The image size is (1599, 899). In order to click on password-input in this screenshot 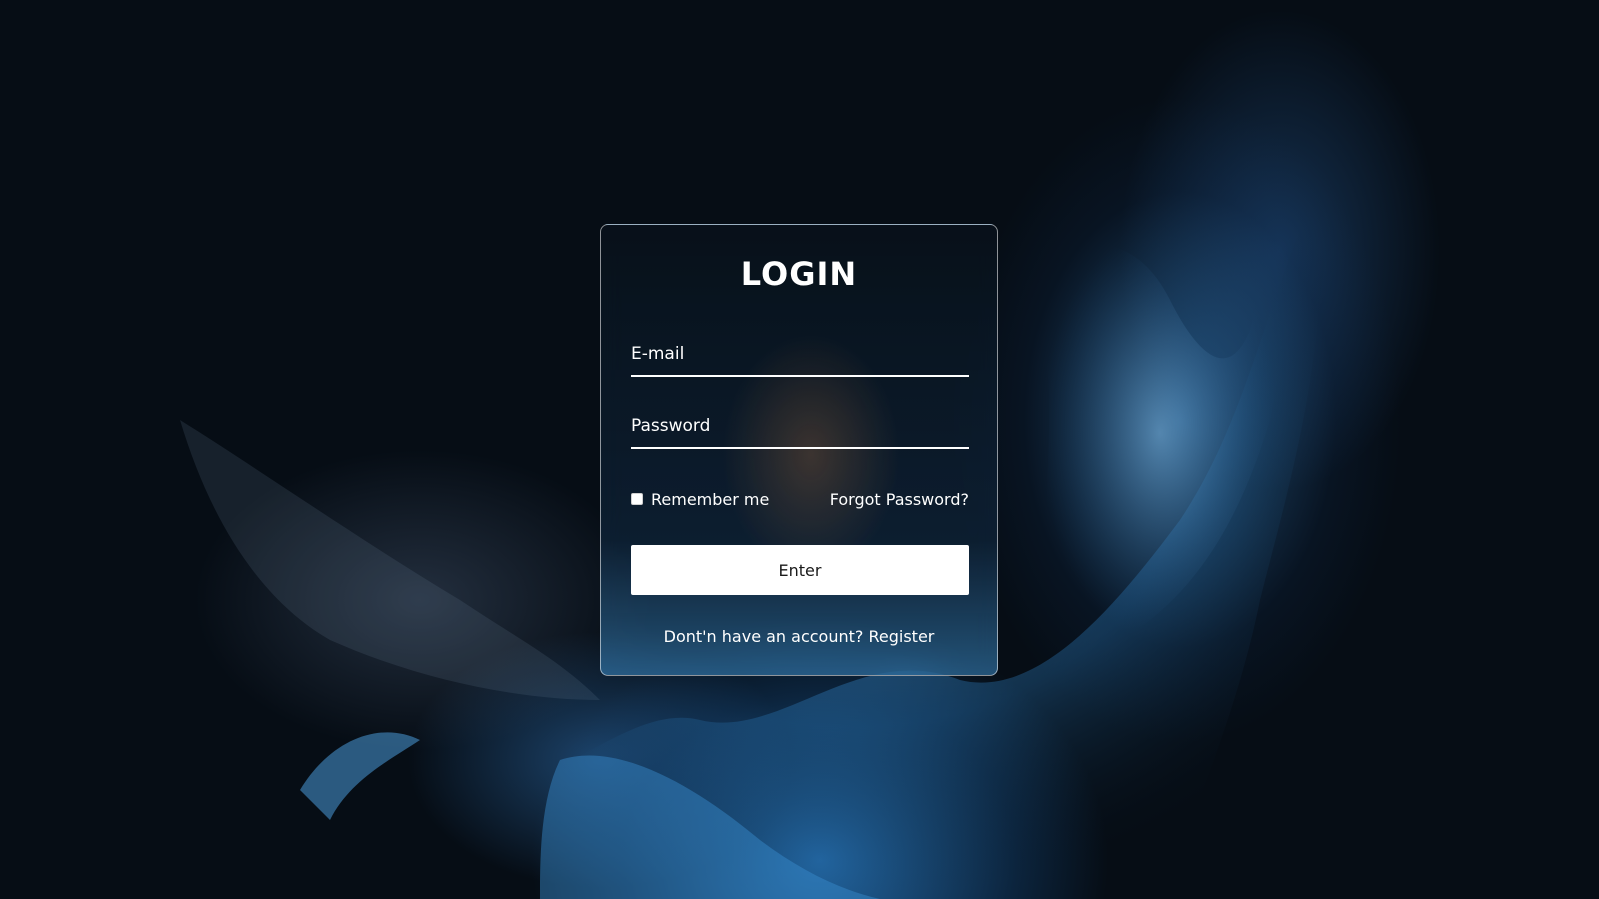, I will do `click(800, 426)`.